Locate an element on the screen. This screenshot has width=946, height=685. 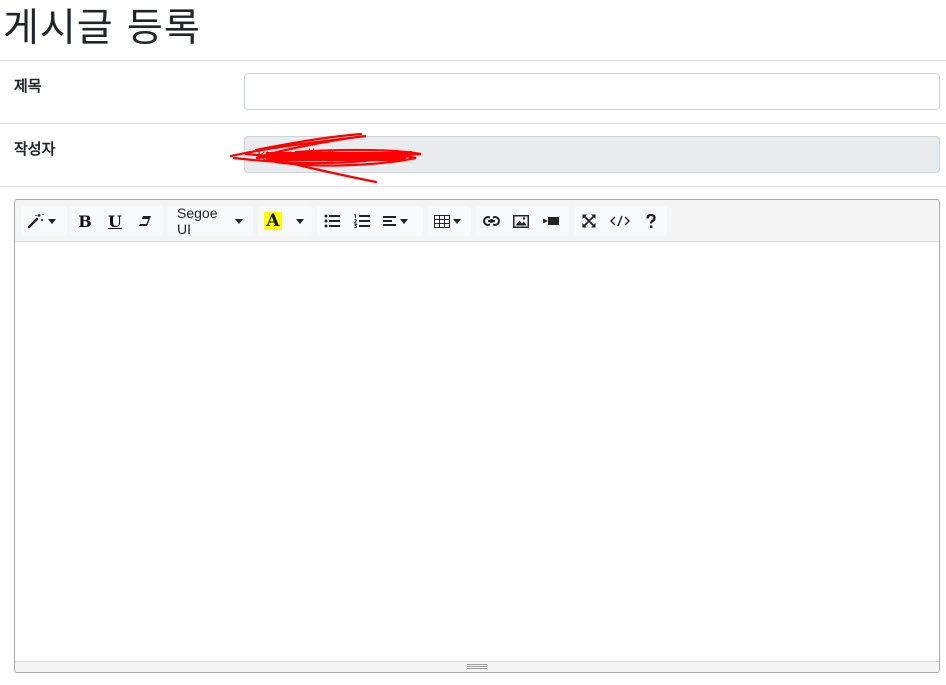
editor-toolbar: B U Segoe UI A is located at coordinates (477, 221).